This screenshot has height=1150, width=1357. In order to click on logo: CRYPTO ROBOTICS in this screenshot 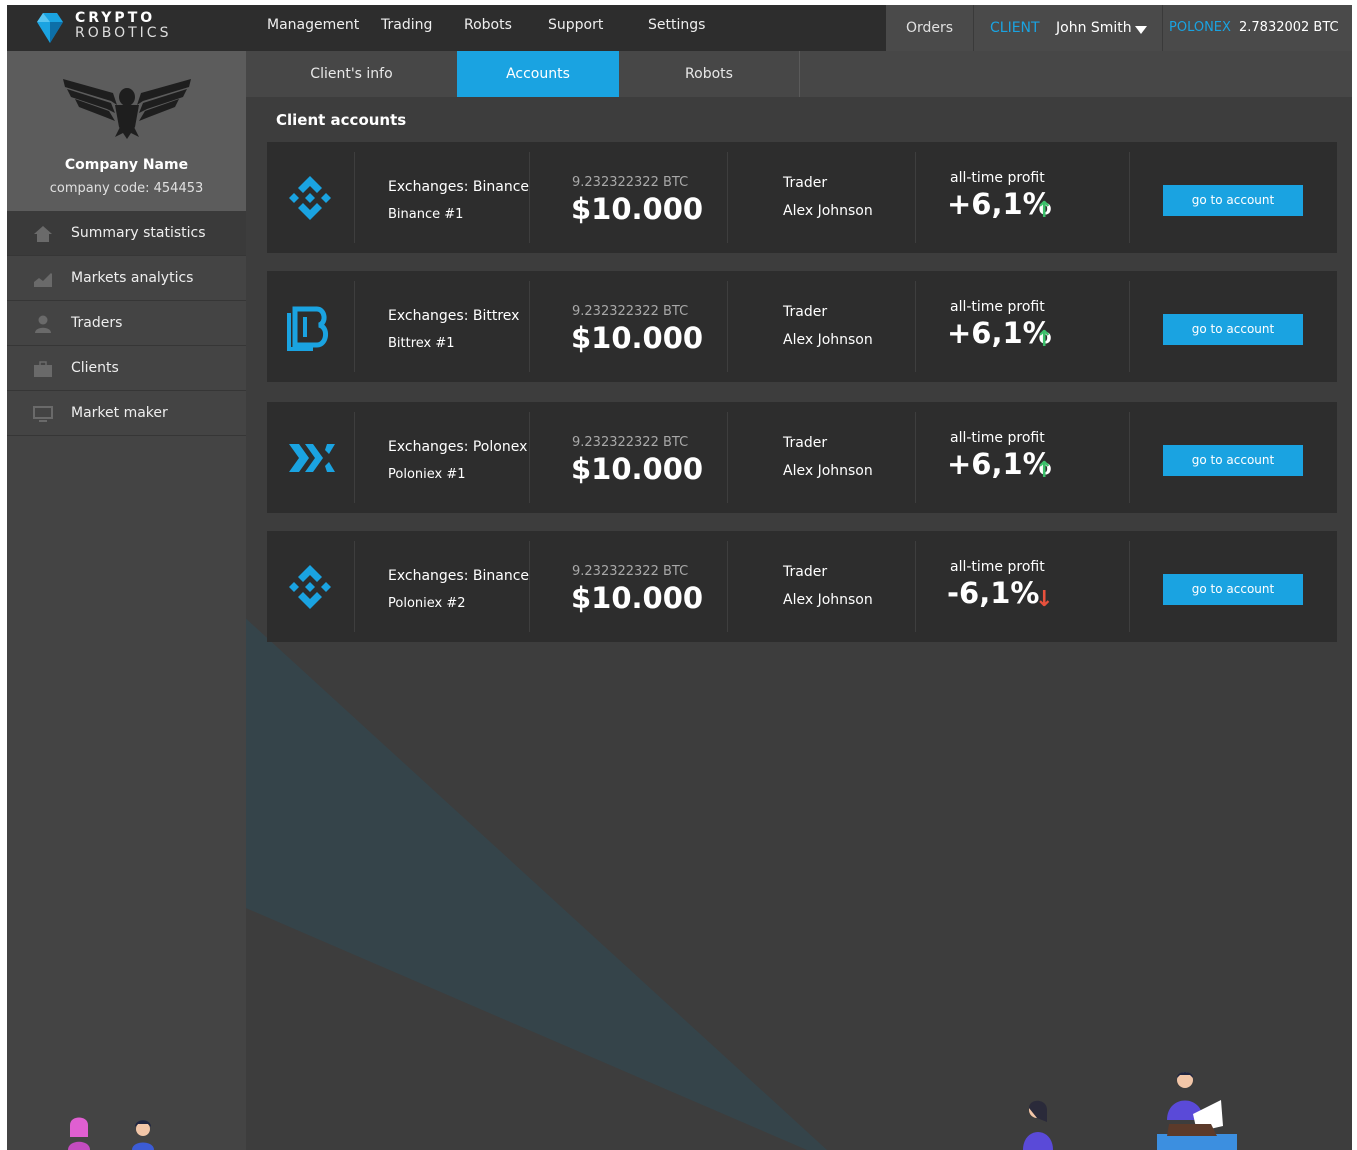, I will do `click(126, 28)`.